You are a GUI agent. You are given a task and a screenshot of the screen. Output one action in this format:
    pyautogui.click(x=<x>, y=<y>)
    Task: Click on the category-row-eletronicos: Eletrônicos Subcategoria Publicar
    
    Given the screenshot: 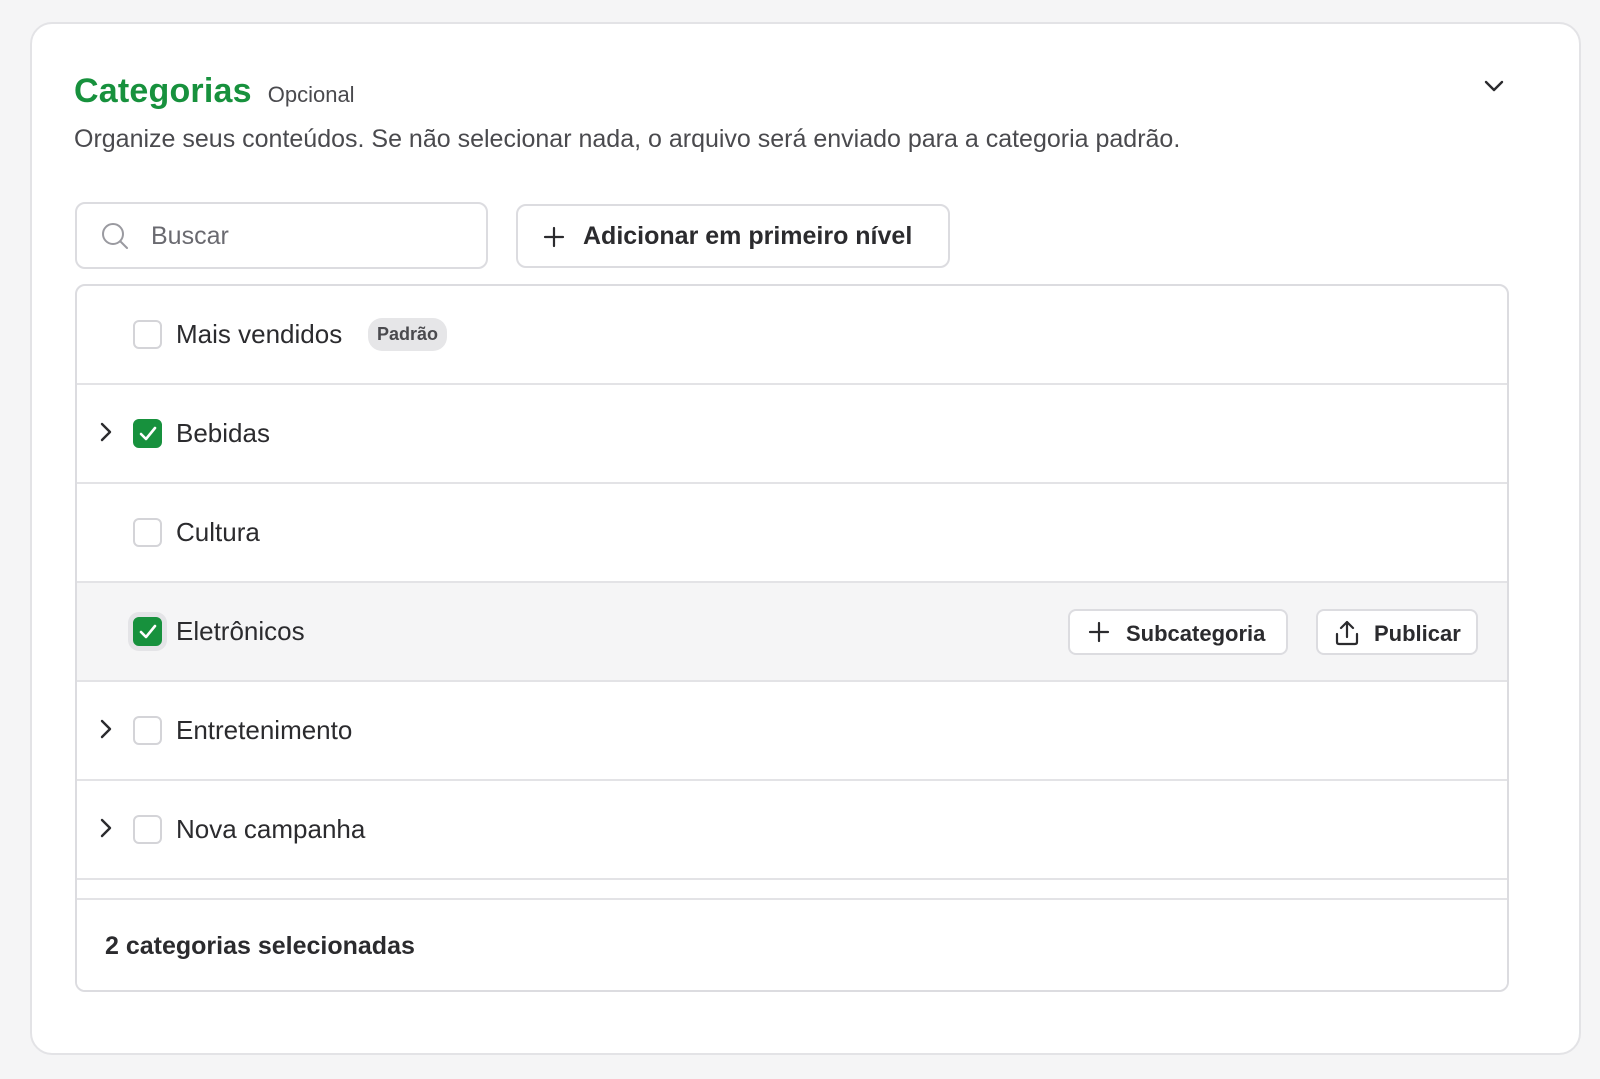 What is the action you would take?
    pyautogui.click(x=792, y=632)
    